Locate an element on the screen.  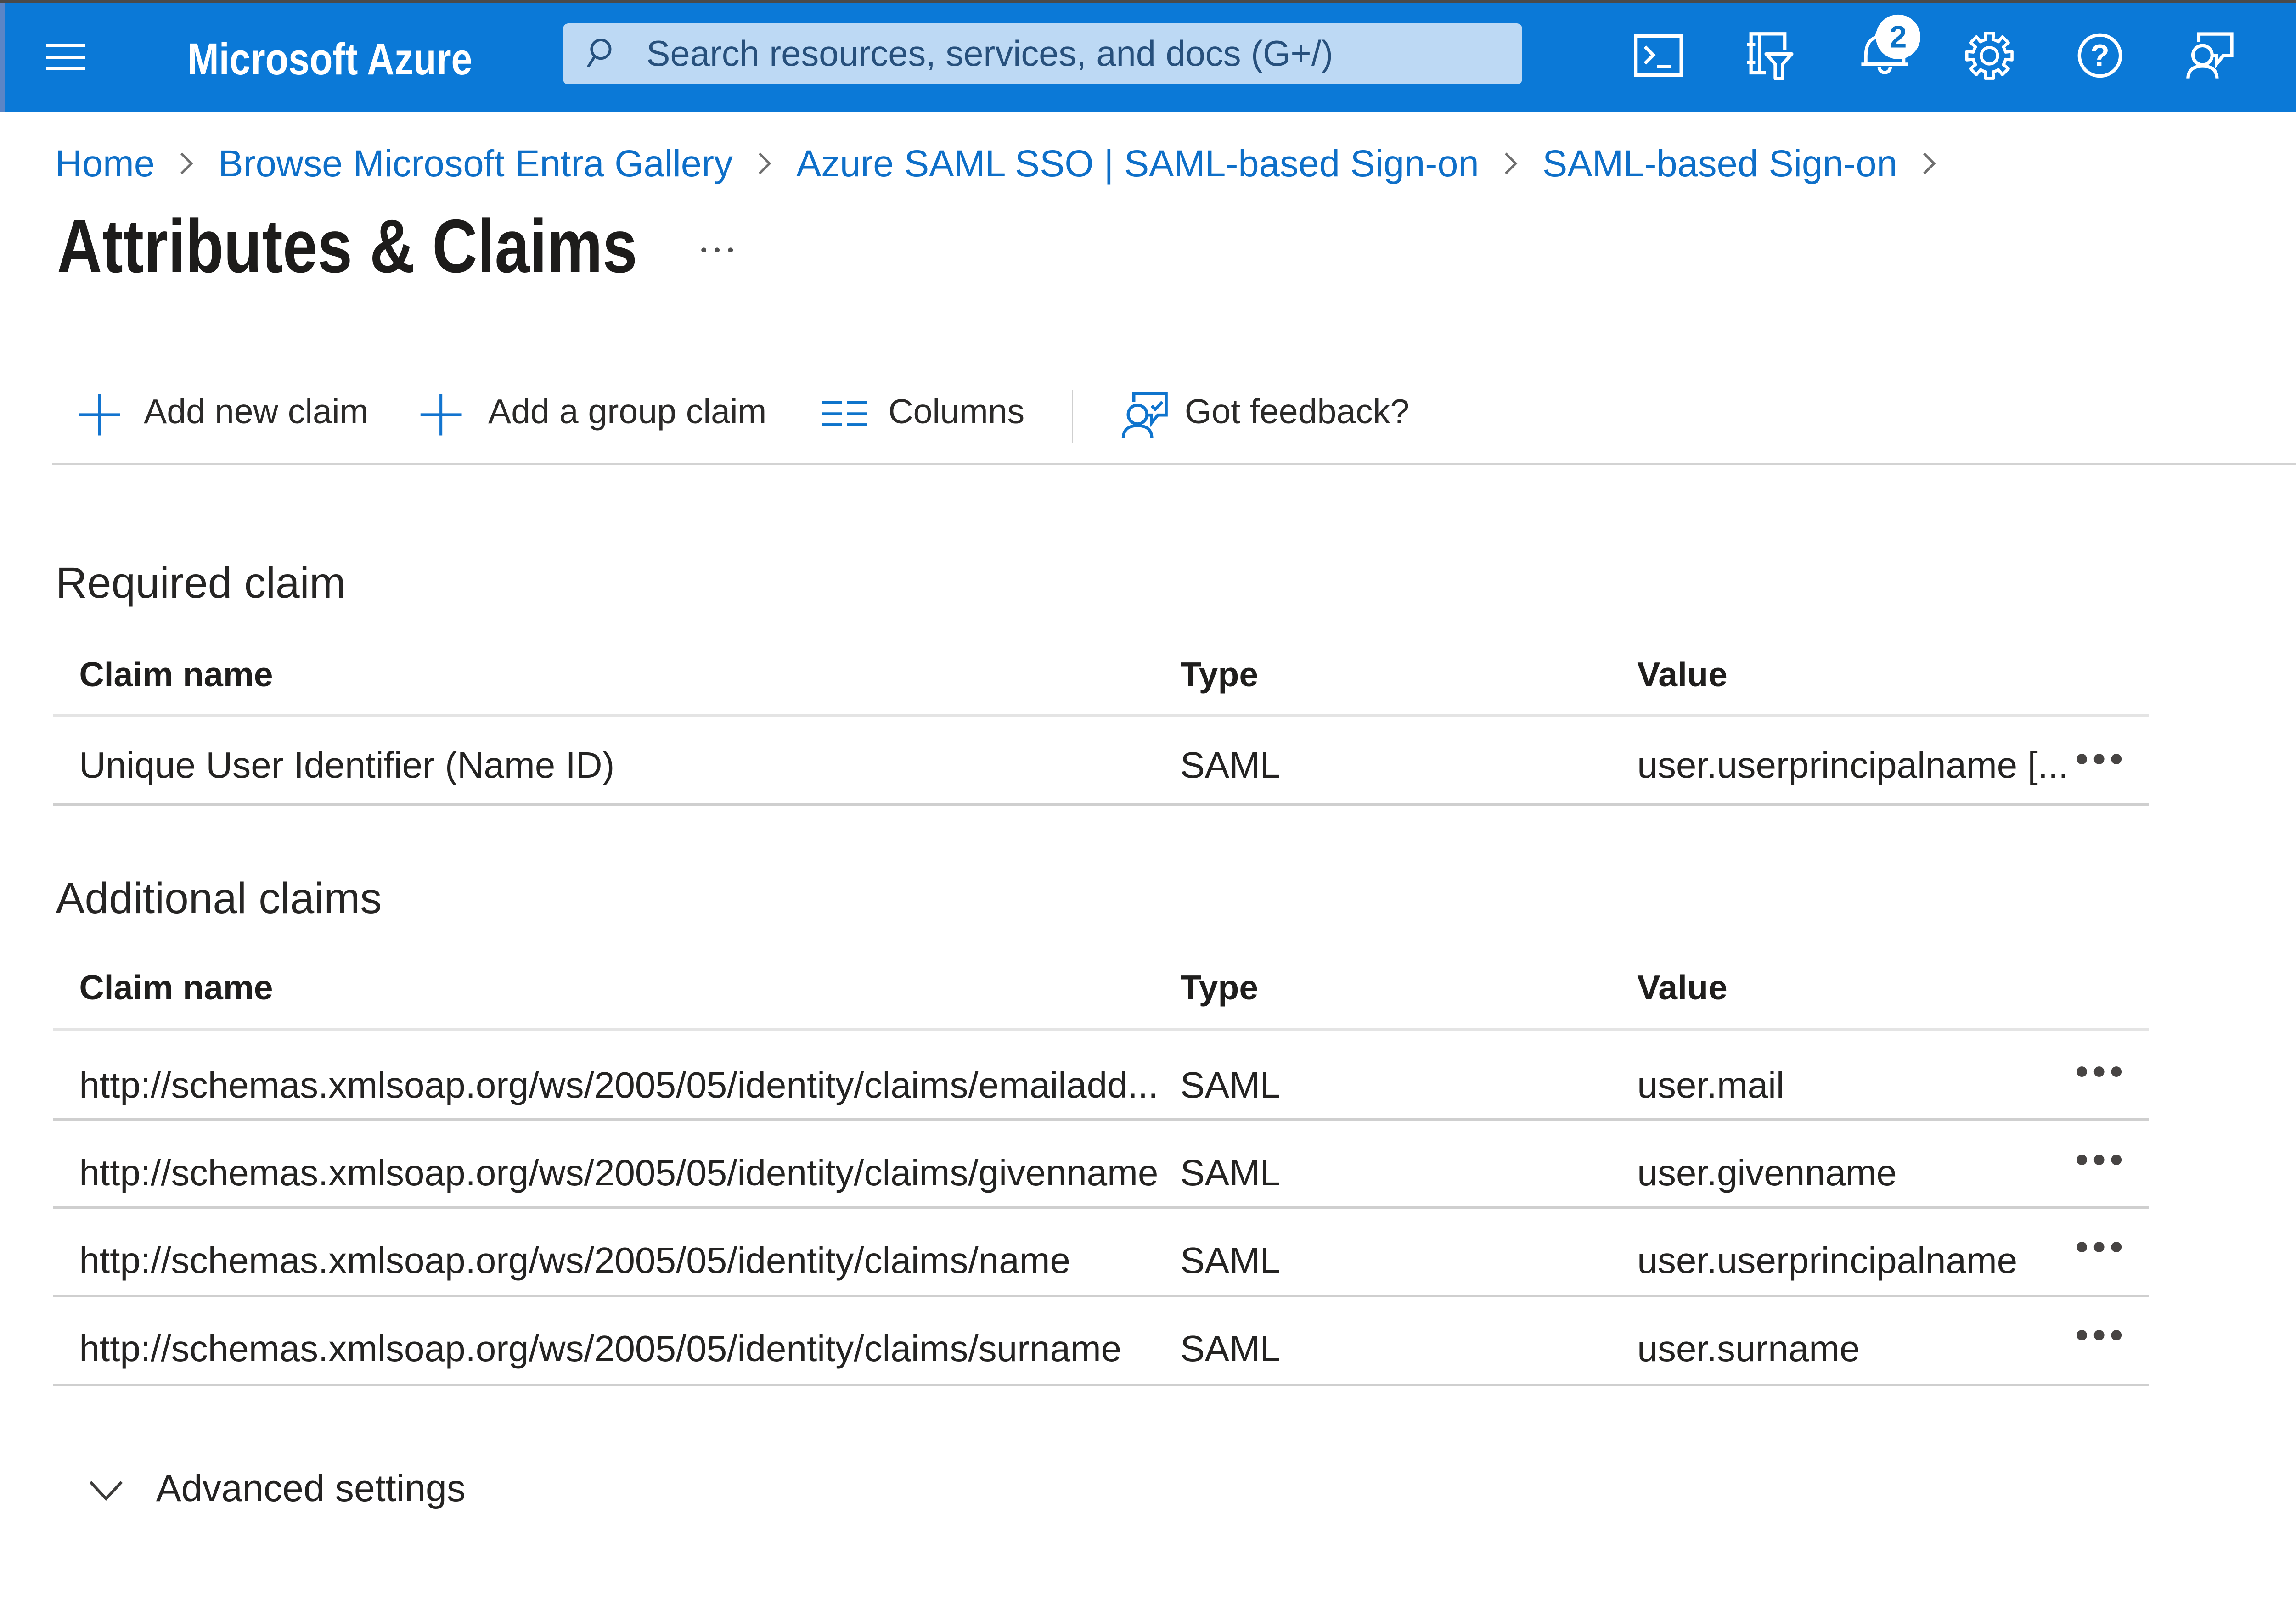
svg-text: 2 is located at coordinates (1898, 36).